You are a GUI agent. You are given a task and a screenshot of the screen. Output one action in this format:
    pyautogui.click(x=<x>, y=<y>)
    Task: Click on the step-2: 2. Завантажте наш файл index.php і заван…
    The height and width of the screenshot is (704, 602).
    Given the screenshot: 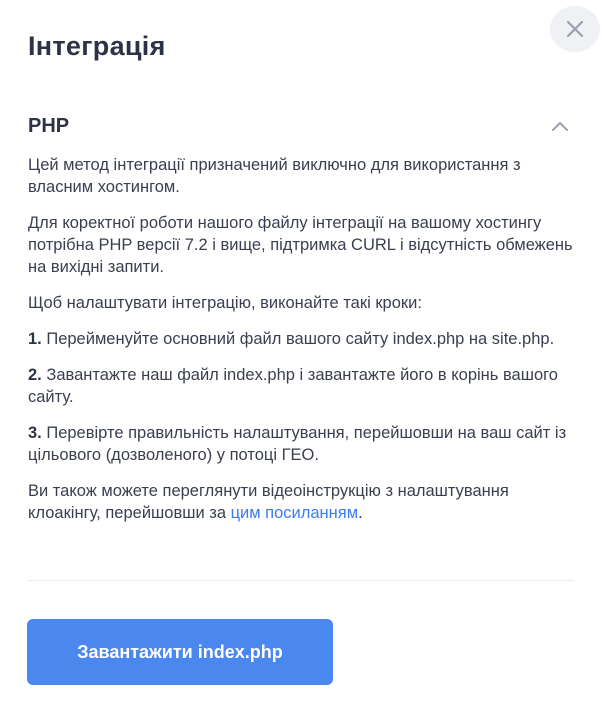 What is the action you would take?
    pyautogui.click(x=302, y=386)
    